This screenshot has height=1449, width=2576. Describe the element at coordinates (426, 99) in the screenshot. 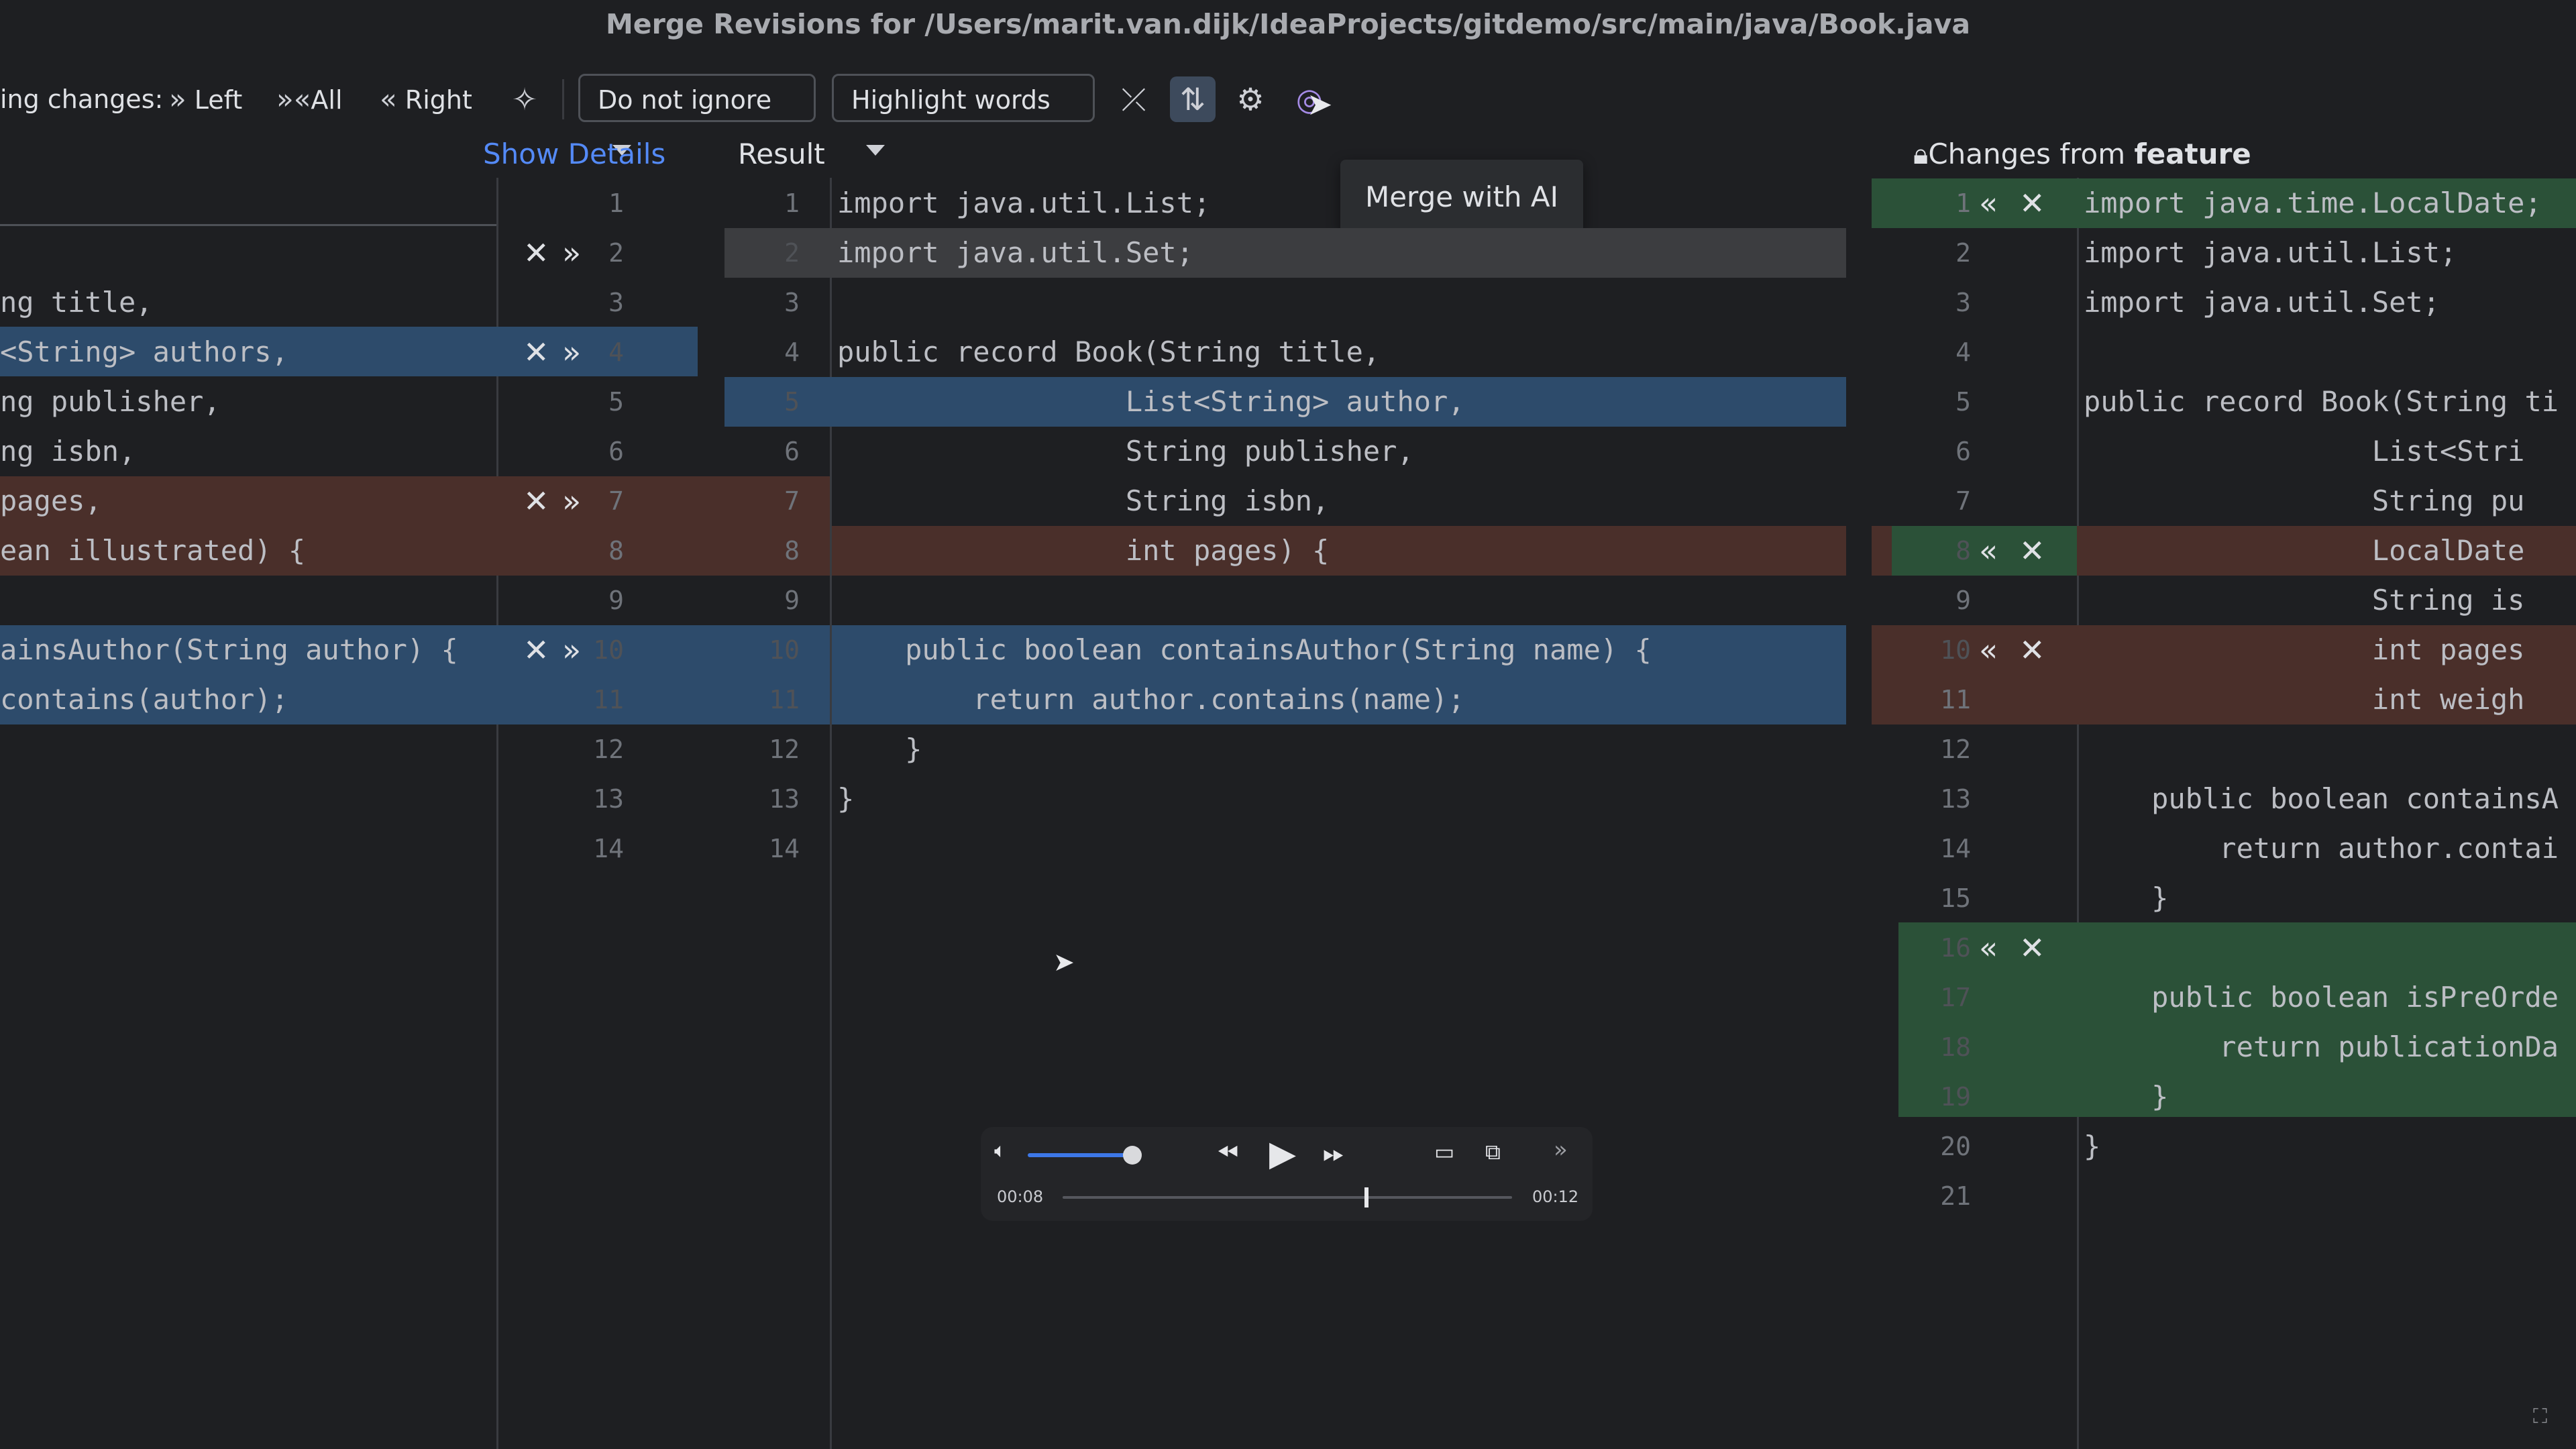

I see `apply-right-button: « Right` at that location.